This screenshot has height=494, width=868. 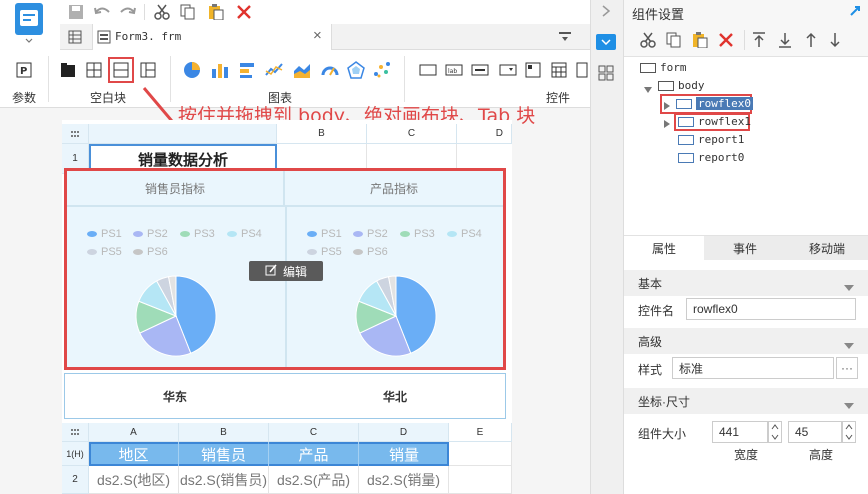 What do you see at coordinates (220, 70) in the screenshot?
I see `bar-chart-icon` at bounding box center [220, 70].